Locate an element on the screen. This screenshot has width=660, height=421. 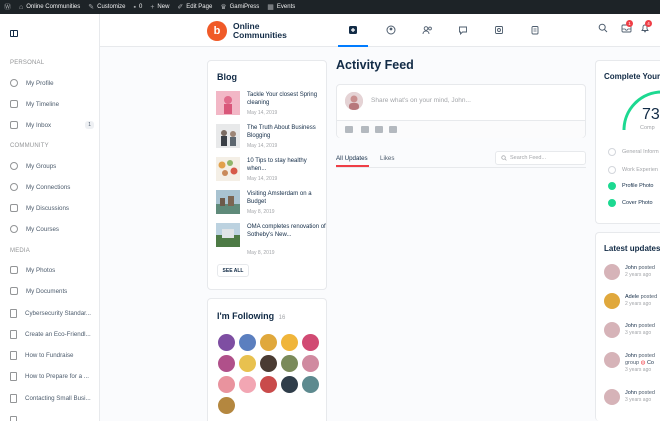
sidebar-item-my-photos: My Photos is located at coordinates (52, 270).